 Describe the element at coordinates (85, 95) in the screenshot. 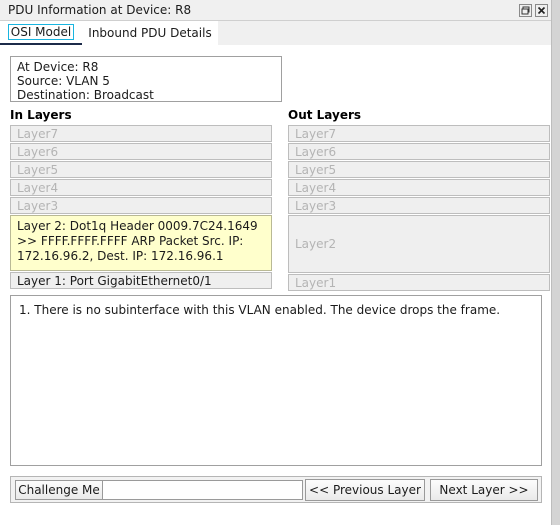

I see `destination-line: Destination: Broadcast` at that location.